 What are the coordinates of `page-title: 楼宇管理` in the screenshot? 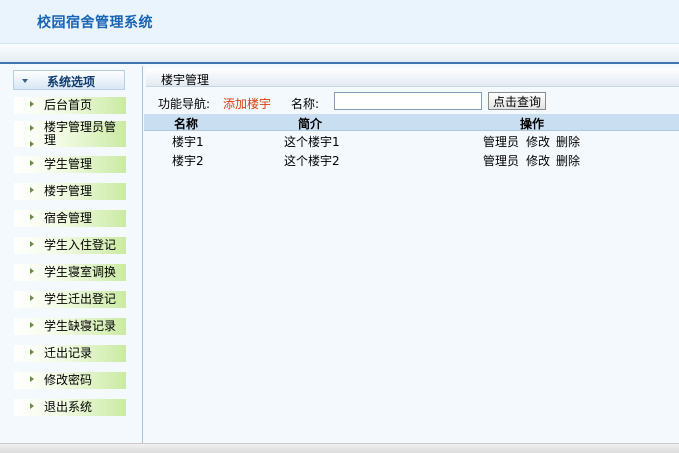 It's located at (185, 80).